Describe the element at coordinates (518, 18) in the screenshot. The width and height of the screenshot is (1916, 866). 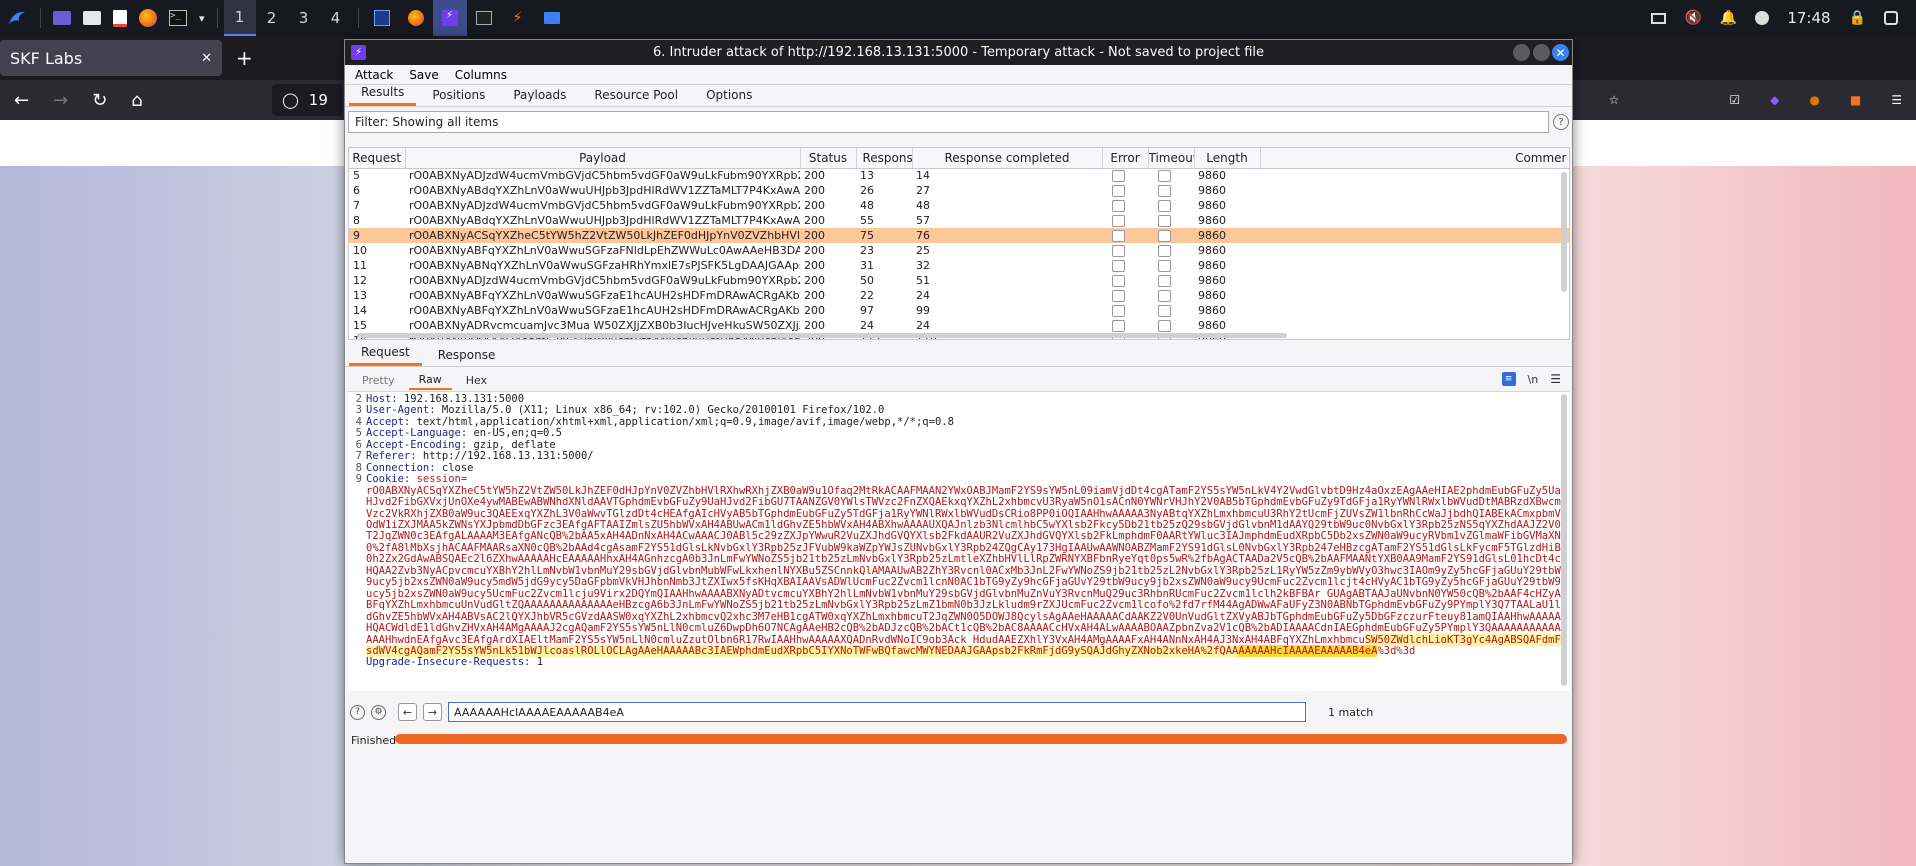
I see `burp-suite-window-icon: ⚡` at that location.